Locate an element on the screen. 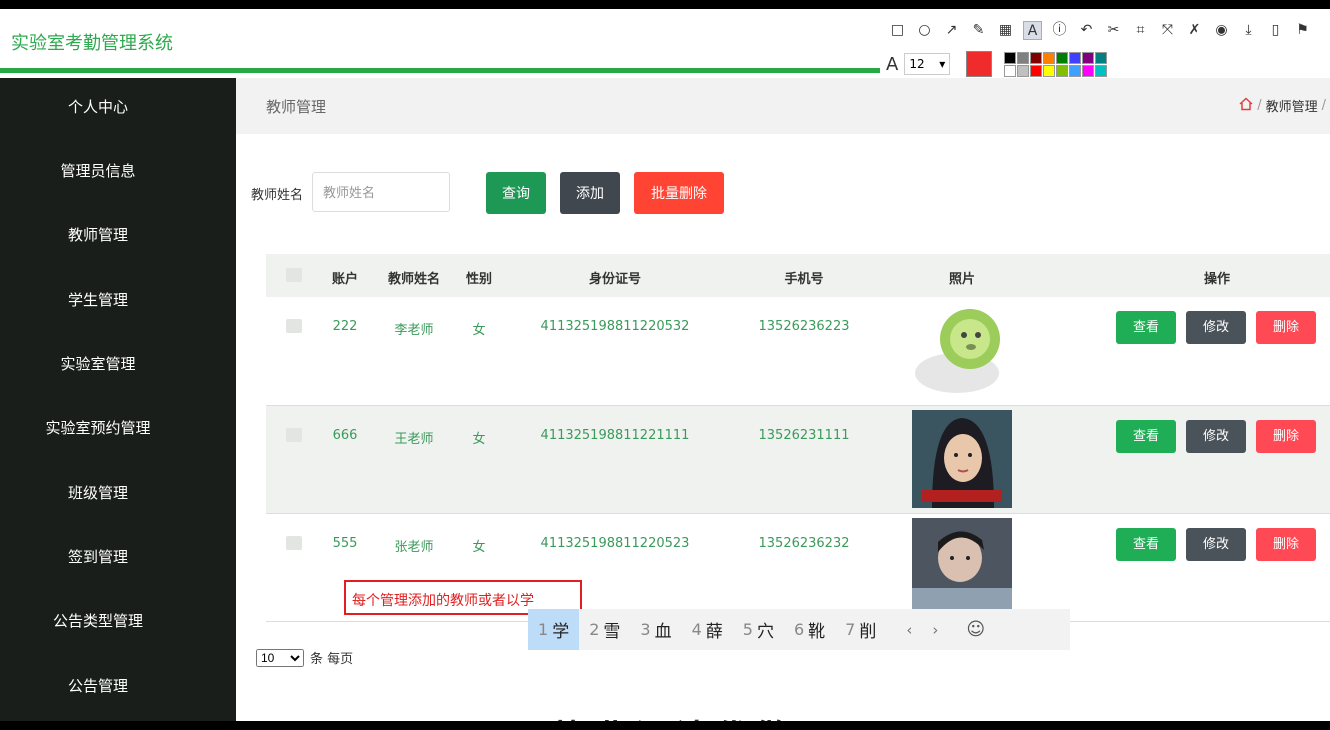 Image resolution: width=1330 pixels, height=730 pixels. ime-candidate: 4薛 is located at coordinates (707, 629).